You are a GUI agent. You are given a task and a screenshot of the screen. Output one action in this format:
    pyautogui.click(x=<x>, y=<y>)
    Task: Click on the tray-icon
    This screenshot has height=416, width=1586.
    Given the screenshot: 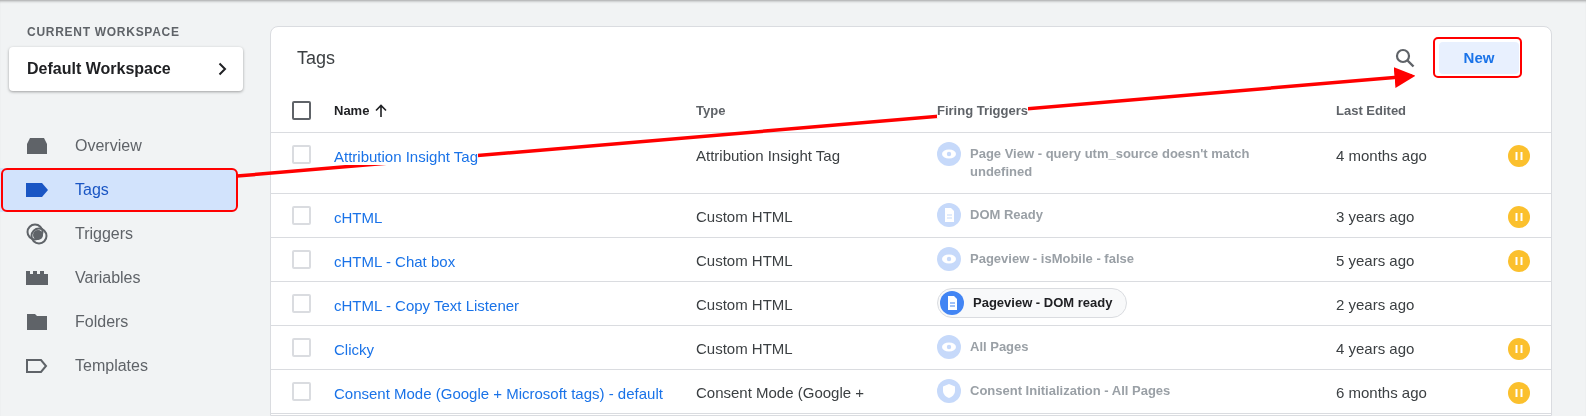 What is the action you would take?
    pyautogui.click(x=37, y=146)
    